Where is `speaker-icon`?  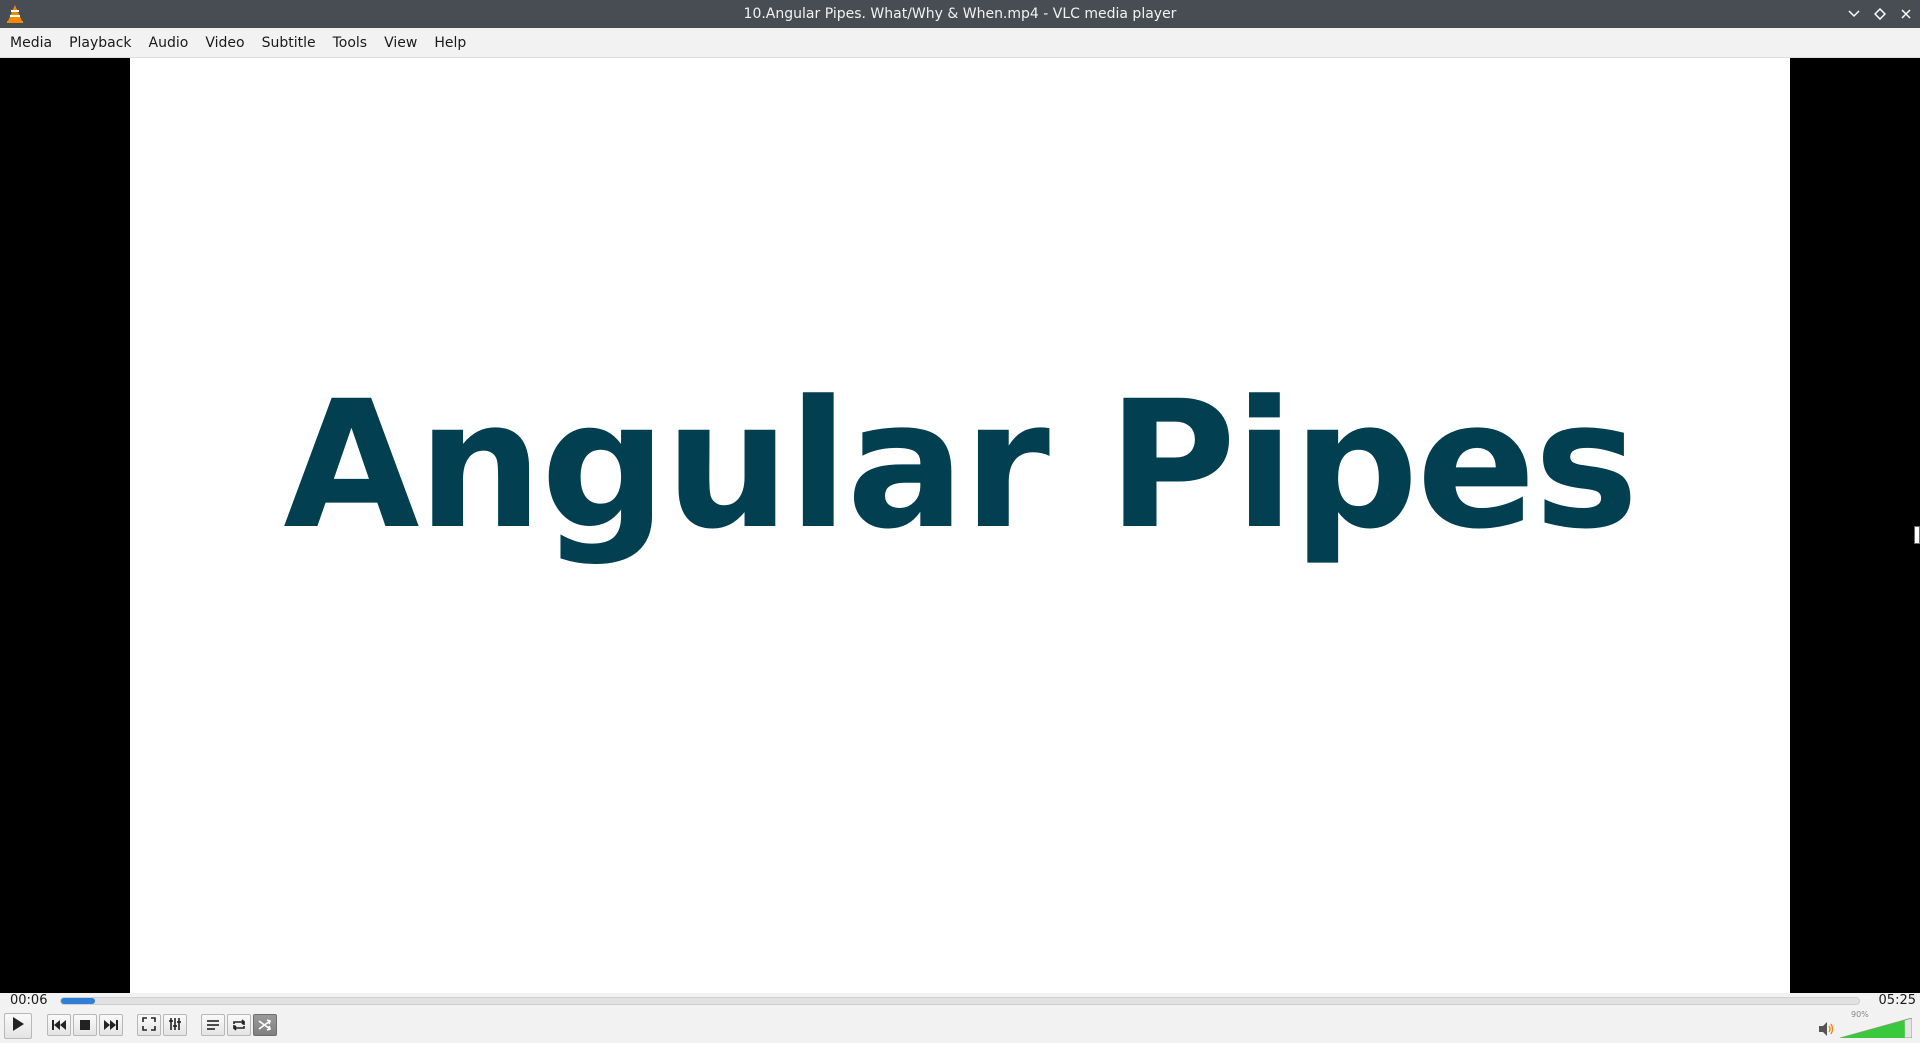 speaker-icon is located at coordinates (1827, 1029).